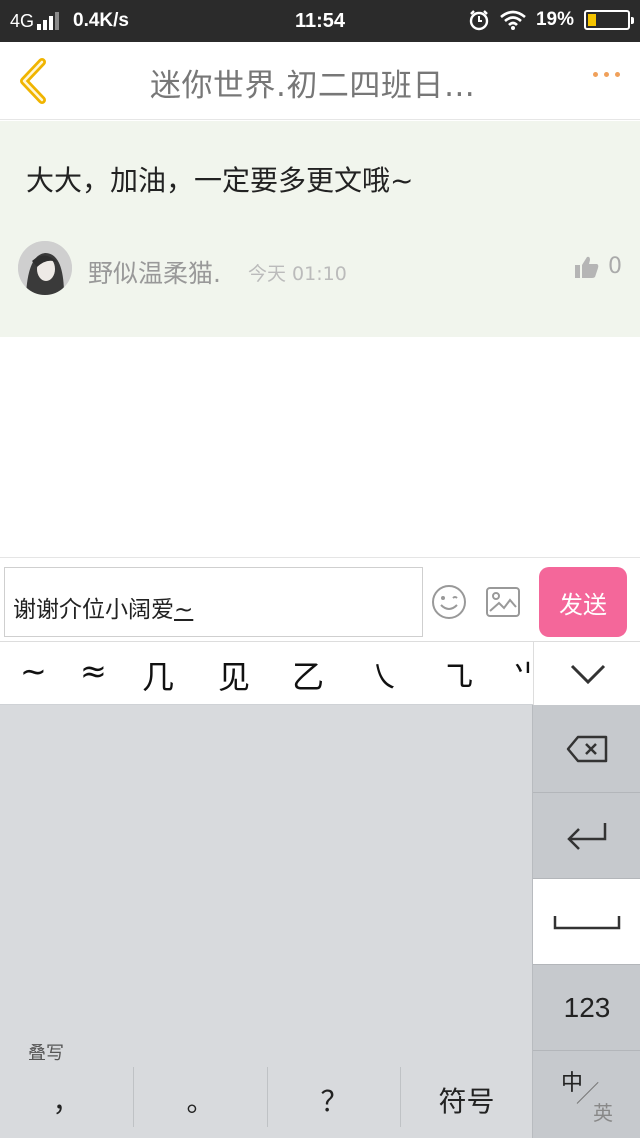 This screenshot has height=1138, width=640. What do you see at coordinates (595, 74) in the screenshot?
I see `more-dots-icon` at bounding box center [595, 74].